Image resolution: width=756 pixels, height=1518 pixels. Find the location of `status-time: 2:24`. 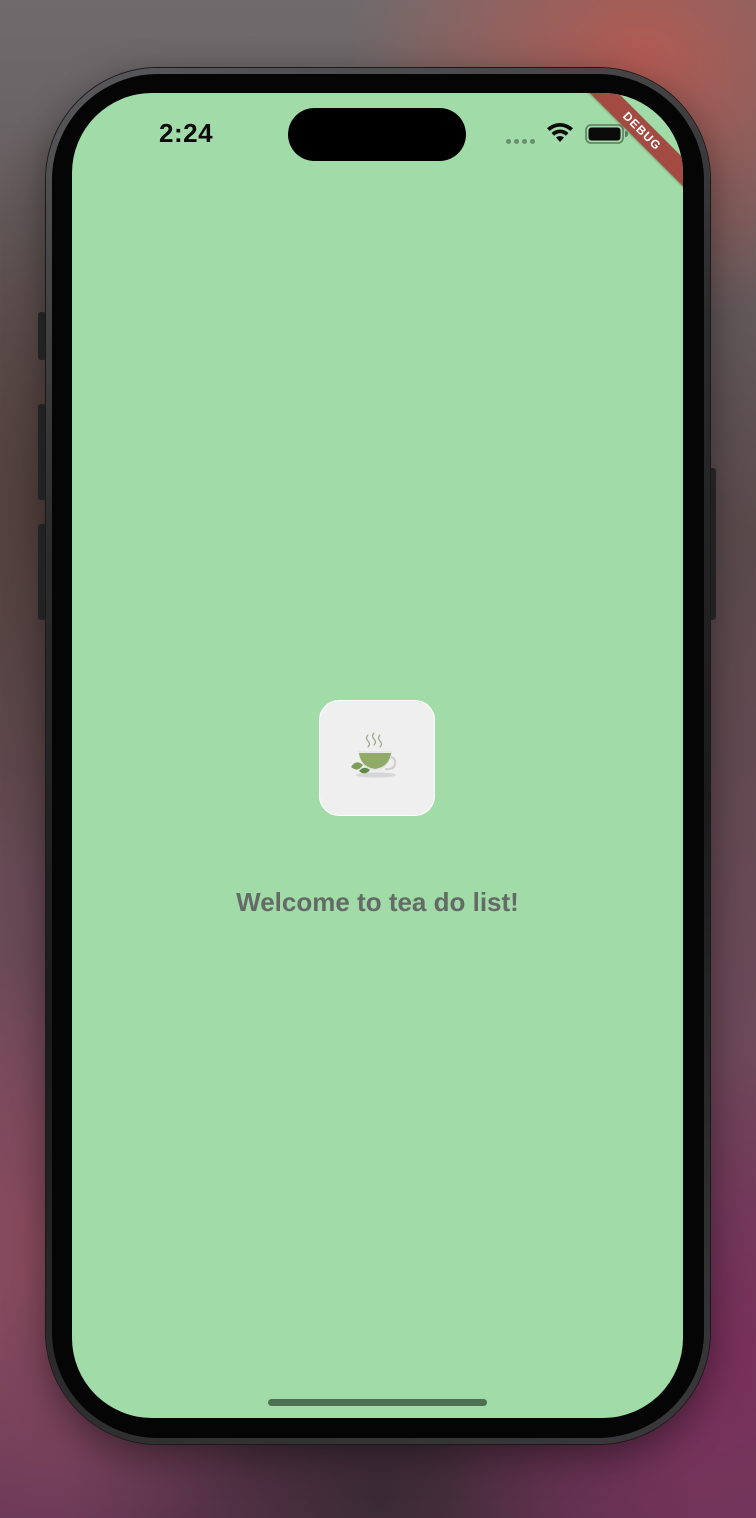

status-time: 2:24 is located at coordinates (186, 133).